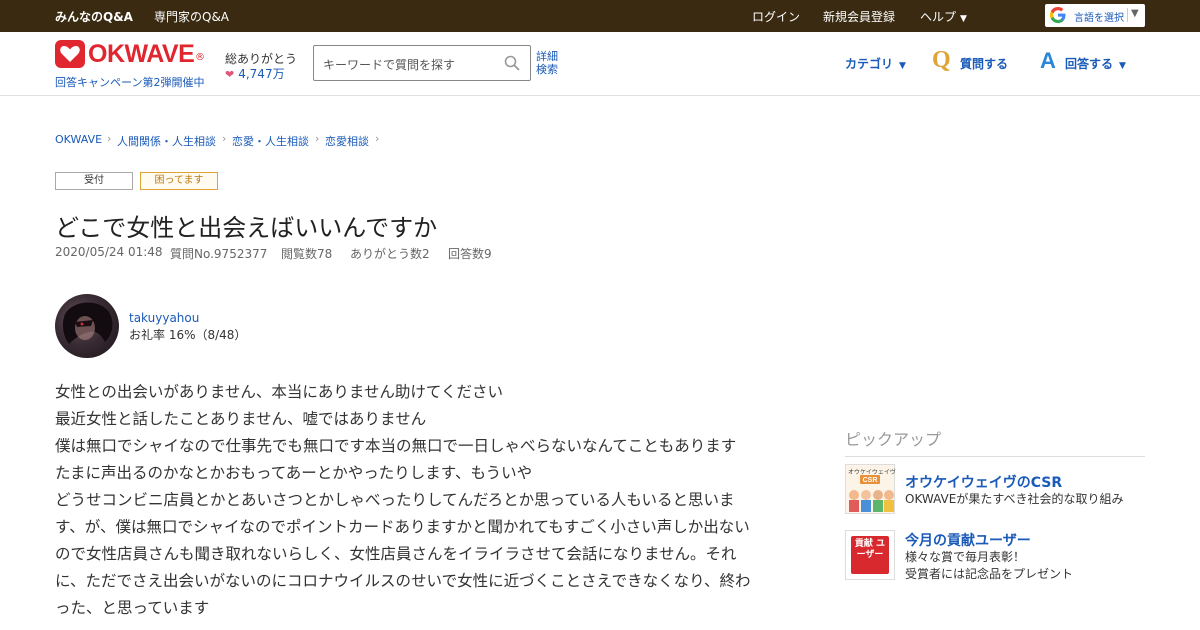 The image size is (1200, 630). I want to click on avatar, so click(87, 326).